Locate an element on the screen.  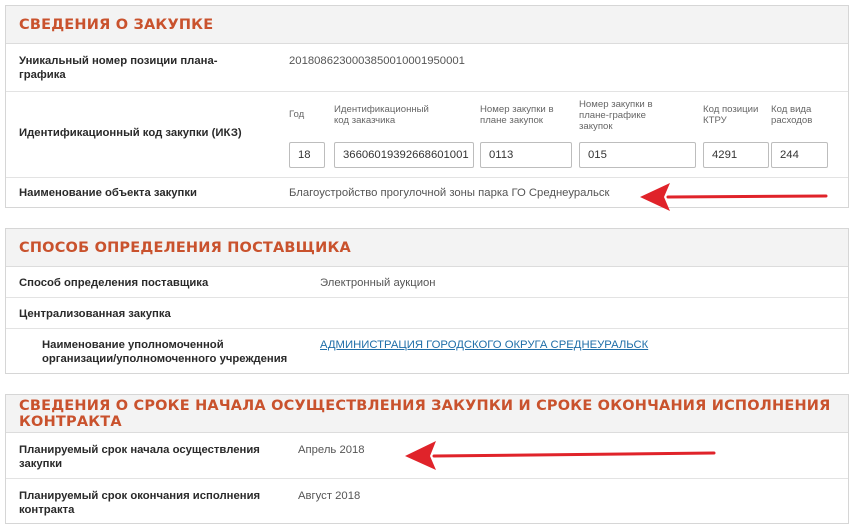
ikz-customer-code-caption: Идентификационный код заказчика is located at coordinates (381, 115).